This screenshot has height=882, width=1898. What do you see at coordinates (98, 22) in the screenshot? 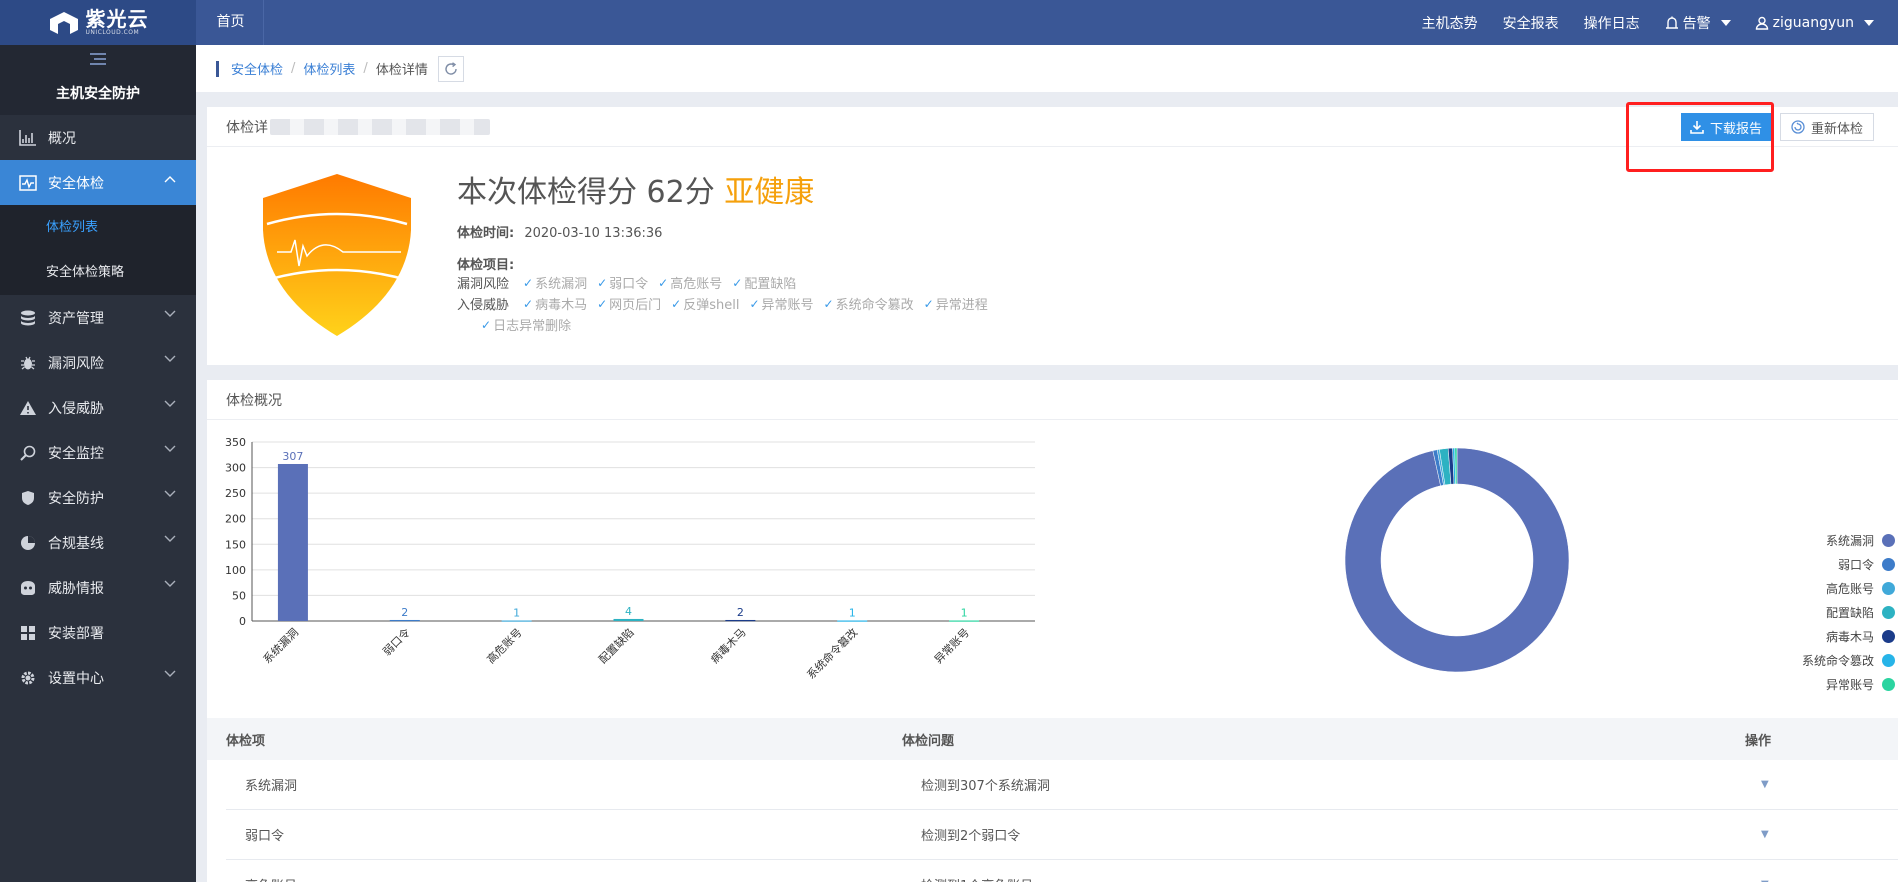
I see `logo: 紫光云 UNICLOUD.COM` at bounding box center [98, 22].